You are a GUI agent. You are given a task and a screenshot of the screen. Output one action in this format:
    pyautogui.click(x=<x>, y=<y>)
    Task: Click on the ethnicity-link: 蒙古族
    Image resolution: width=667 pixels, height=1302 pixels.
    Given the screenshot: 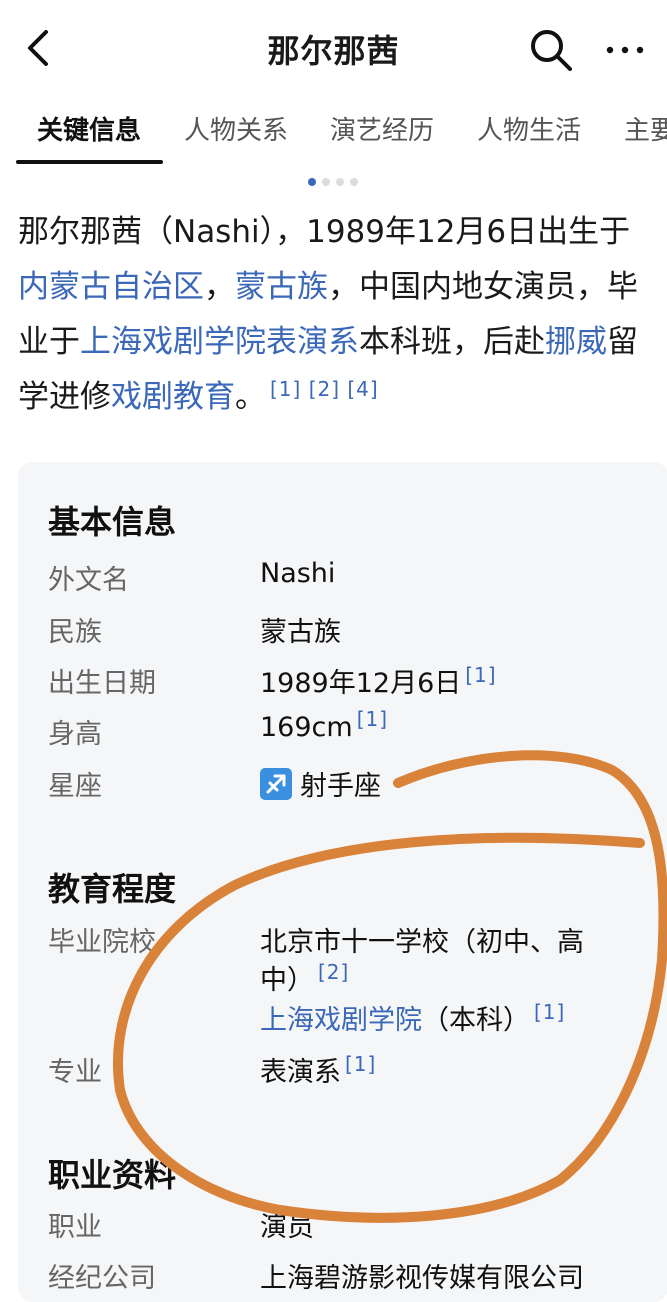 What is the action you would take?
    pyautogui.click(x=300, y=629)
    